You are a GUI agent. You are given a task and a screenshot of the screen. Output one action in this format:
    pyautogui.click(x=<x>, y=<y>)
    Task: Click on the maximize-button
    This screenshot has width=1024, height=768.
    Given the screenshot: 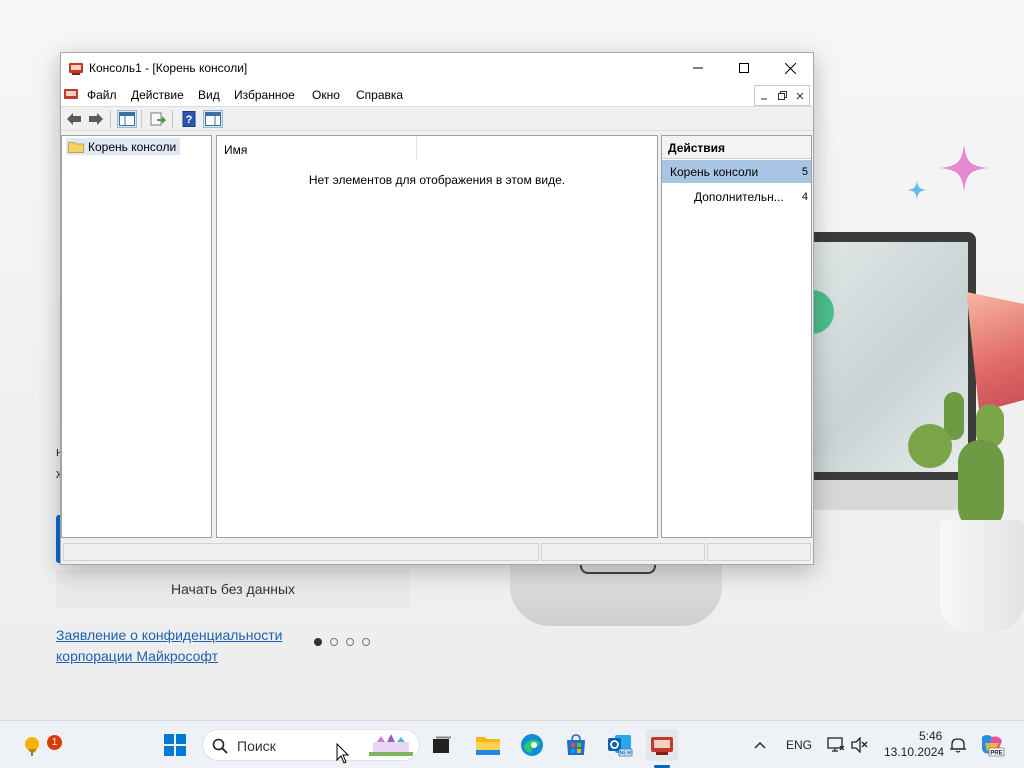 What is the action you would take?
    pyautogui.click(x=744, y=68)
    